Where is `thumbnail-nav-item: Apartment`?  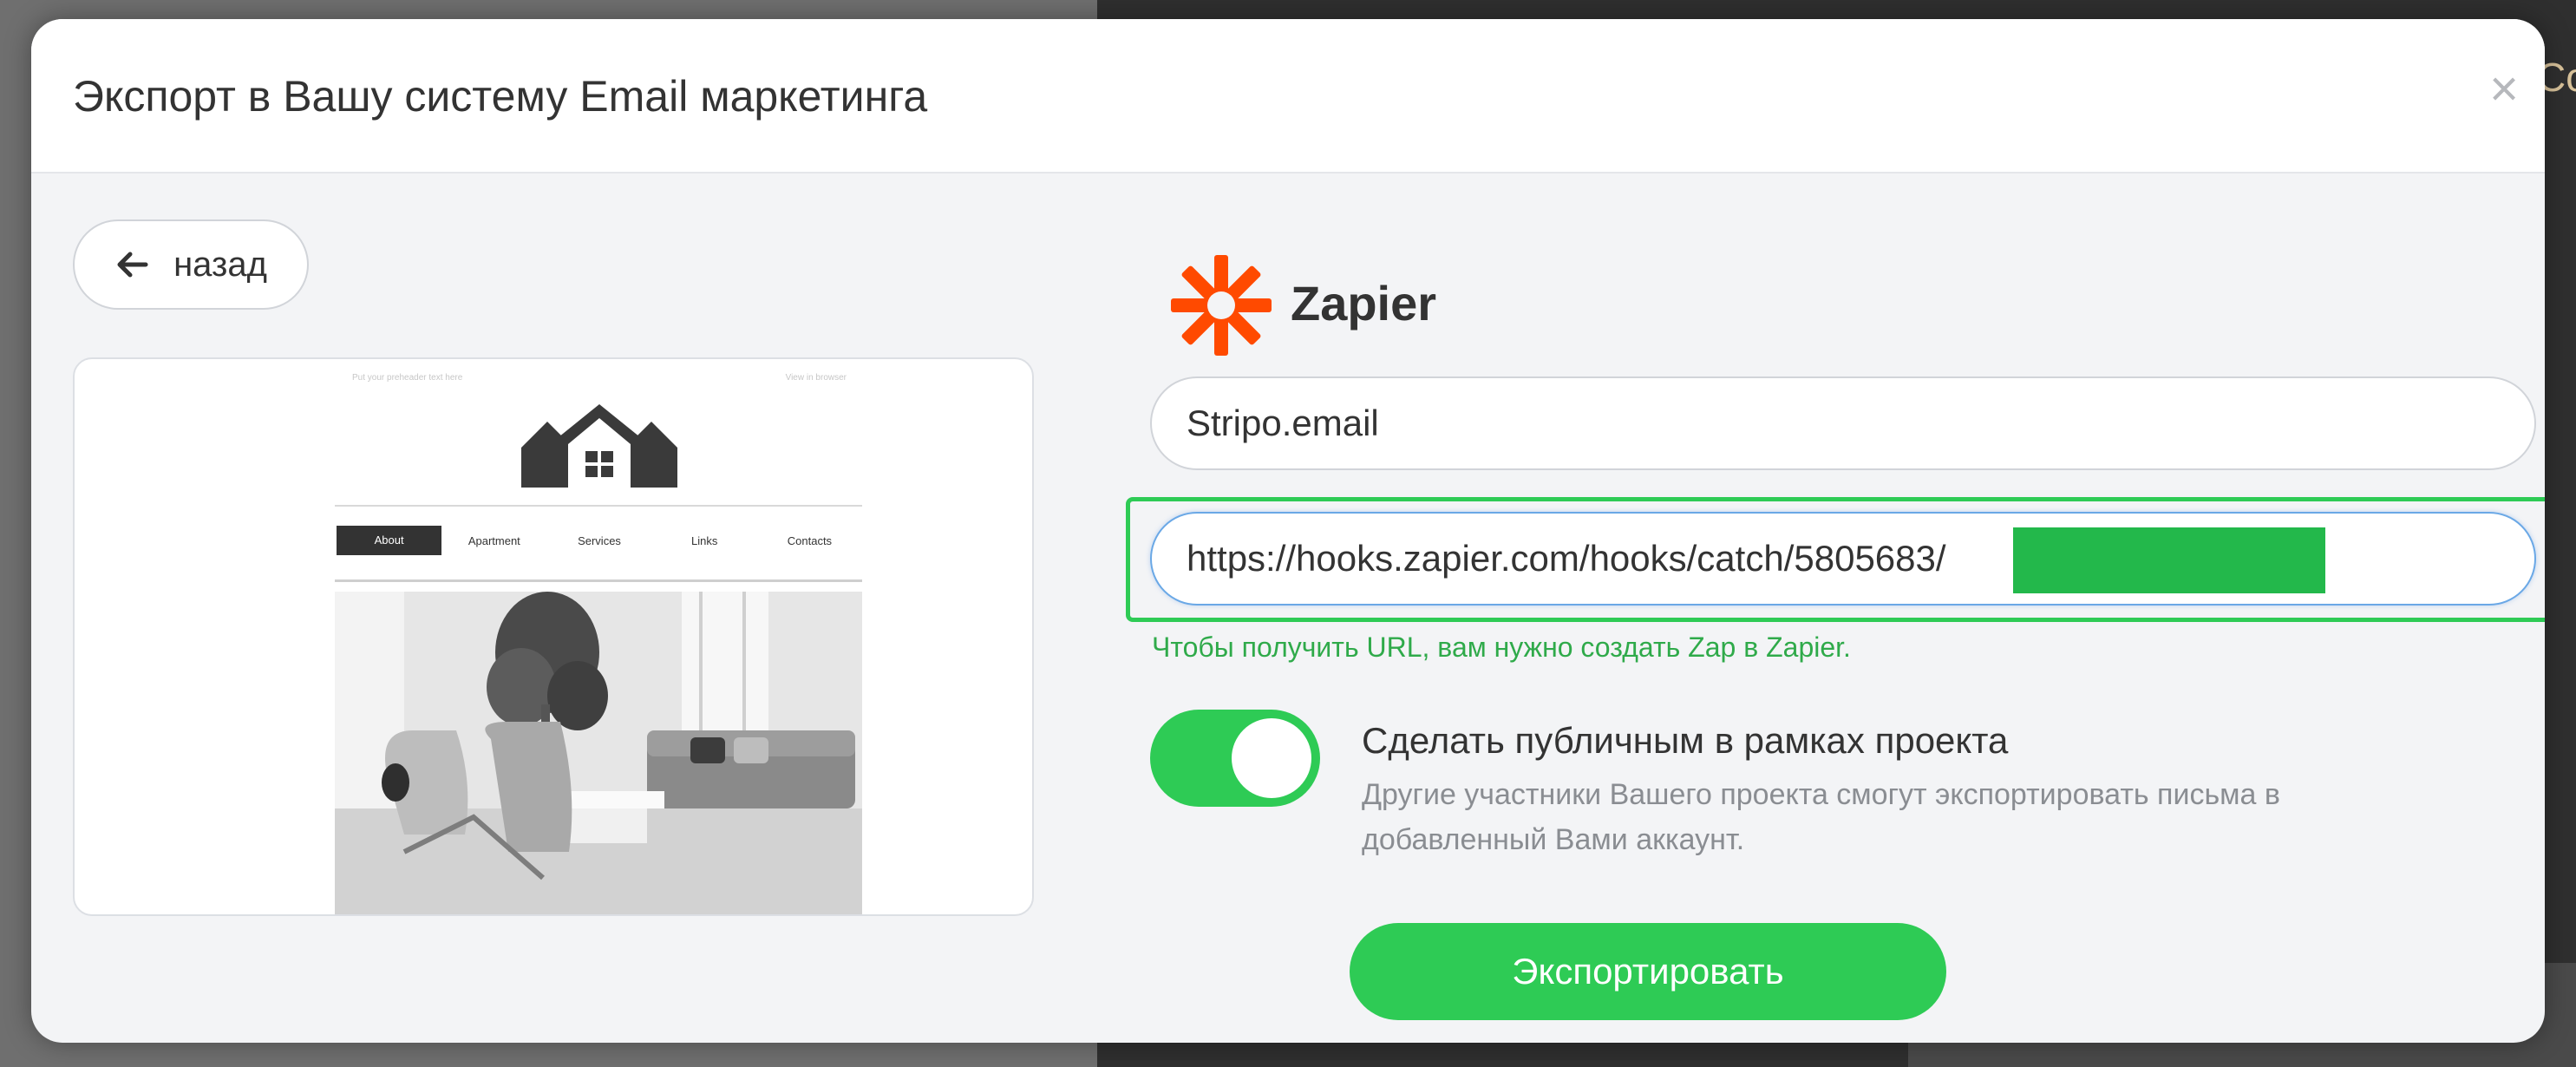 thumbnail-nav-item: Apartment is located at coordinates (493, 540).